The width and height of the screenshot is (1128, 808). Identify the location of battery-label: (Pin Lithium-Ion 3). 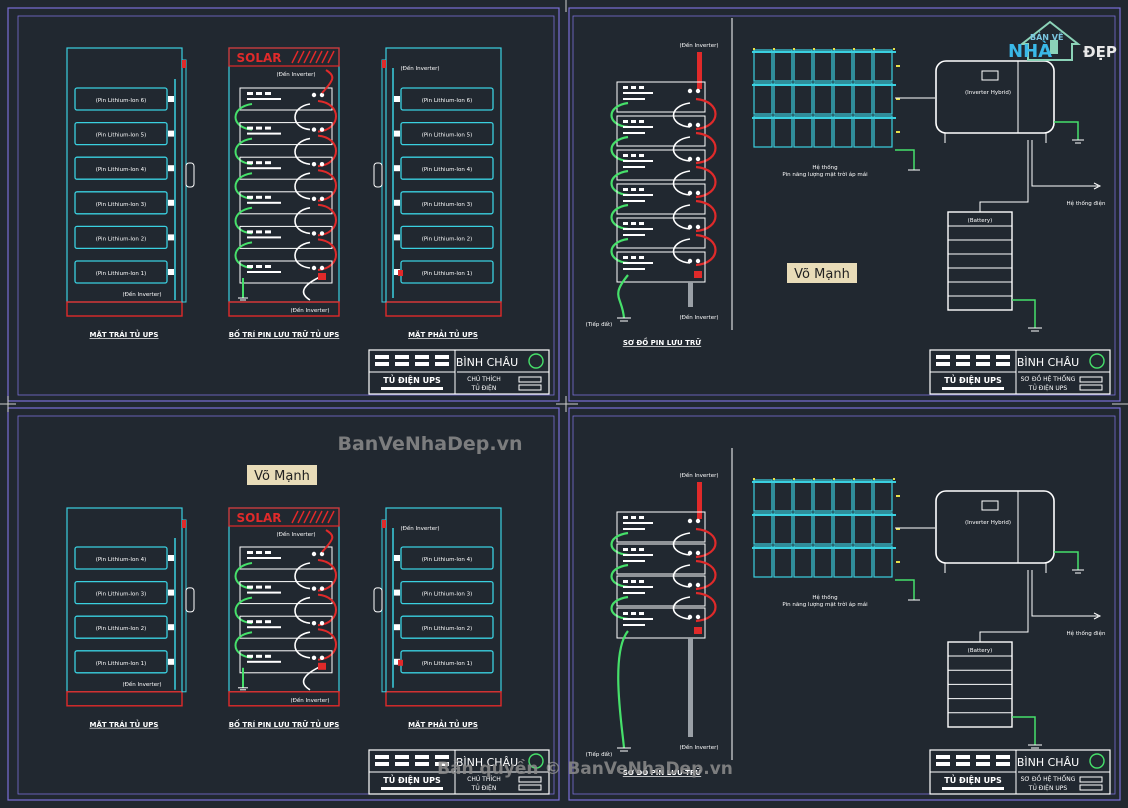
(447, 205).